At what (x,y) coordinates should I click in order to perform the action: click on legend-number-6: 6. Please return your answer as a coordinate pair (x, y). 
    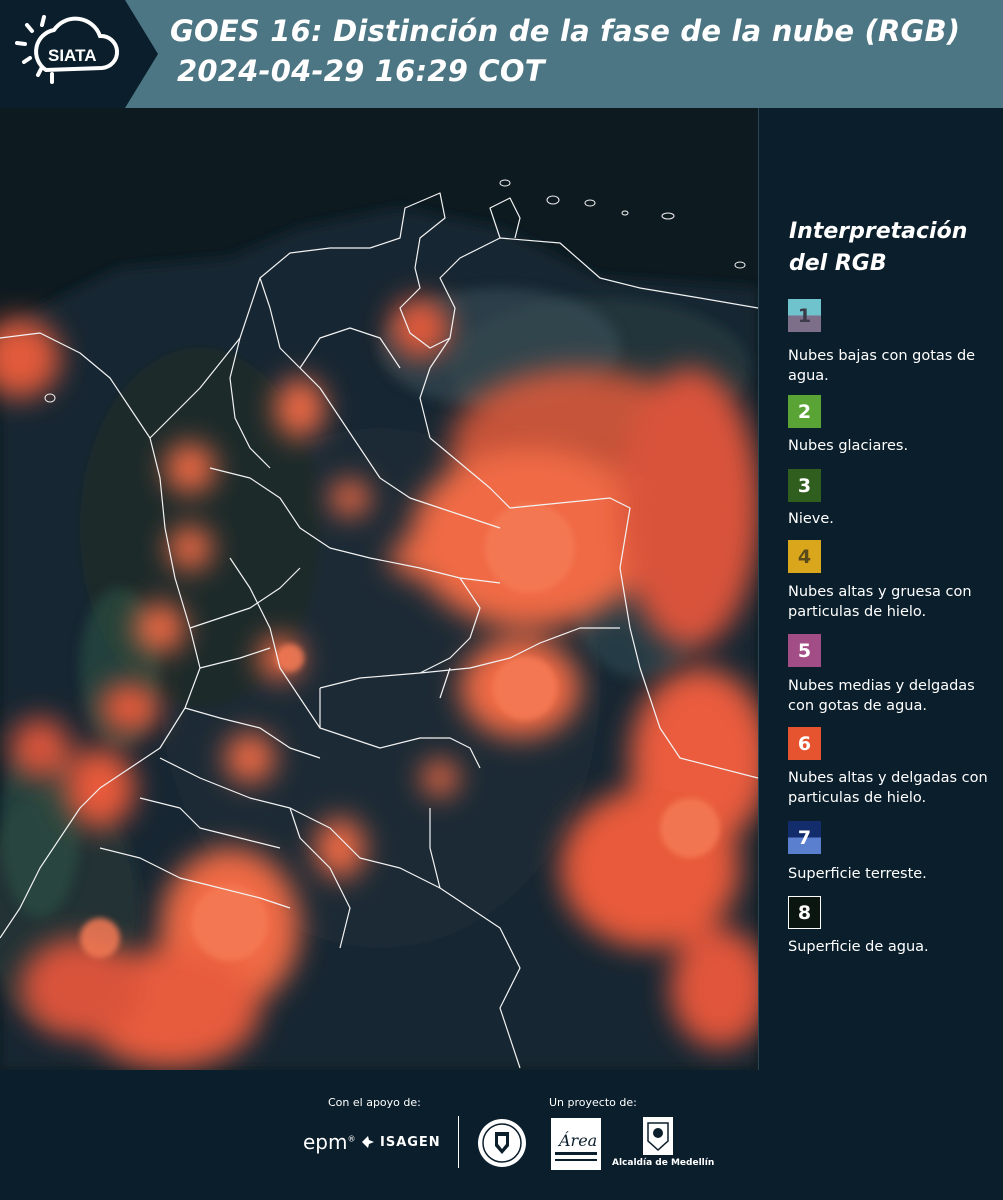
    Looking at the image, I should click on (804, 743).